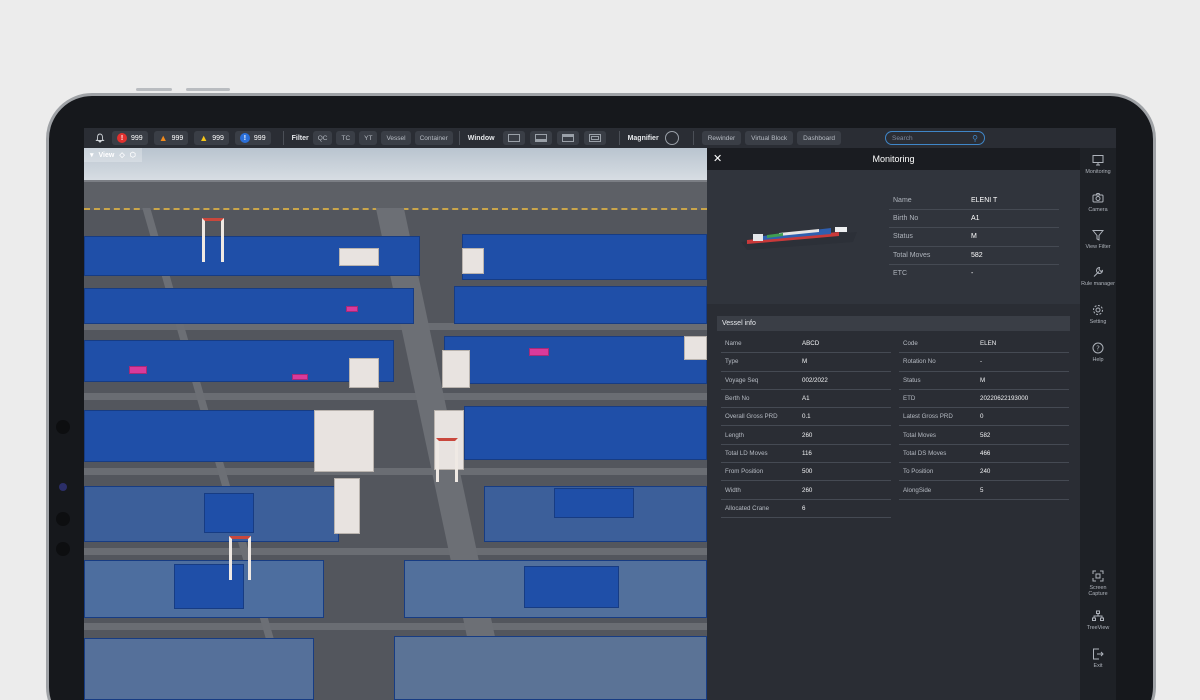 The image size is (1200, 700). What do you see at coordinates (433, 138) in the screenshot?
I see `filter-container-button: Container` at bounding box center [433, 138].